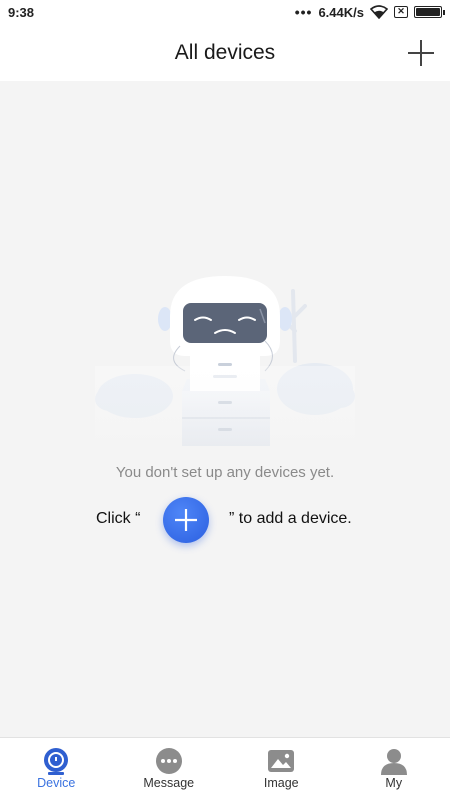 The image size is (450, 800). Describe the element at coordinates (281, 761) in the screenshot. I see `image-icon` at that location.